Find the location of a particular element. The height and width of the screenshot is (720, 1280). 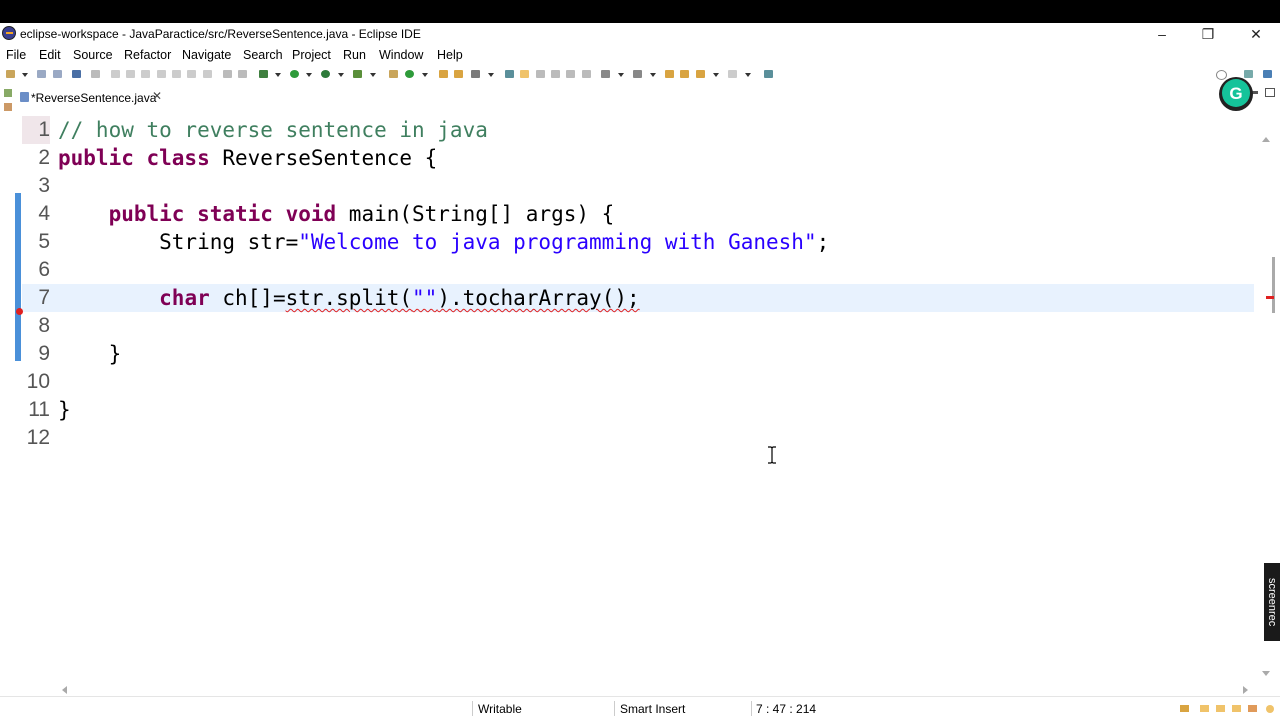

maximize-editor-icon is located at coordinates (1270, 92).